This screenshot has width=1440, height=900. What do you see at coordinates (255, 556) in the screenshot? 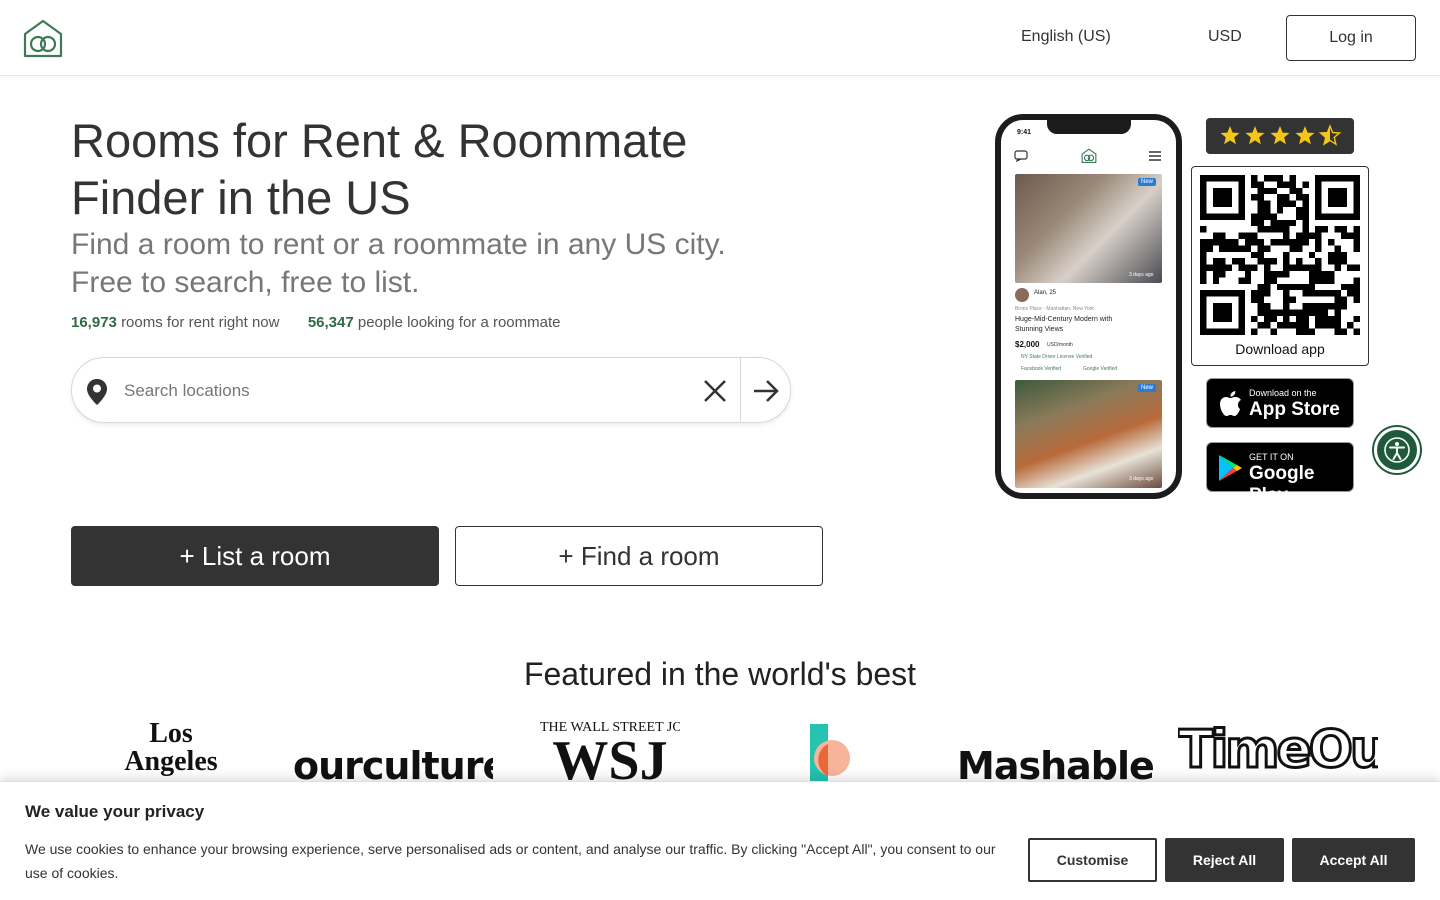
I see `list-room-button: + List a room` at bounding box center [255, 556].